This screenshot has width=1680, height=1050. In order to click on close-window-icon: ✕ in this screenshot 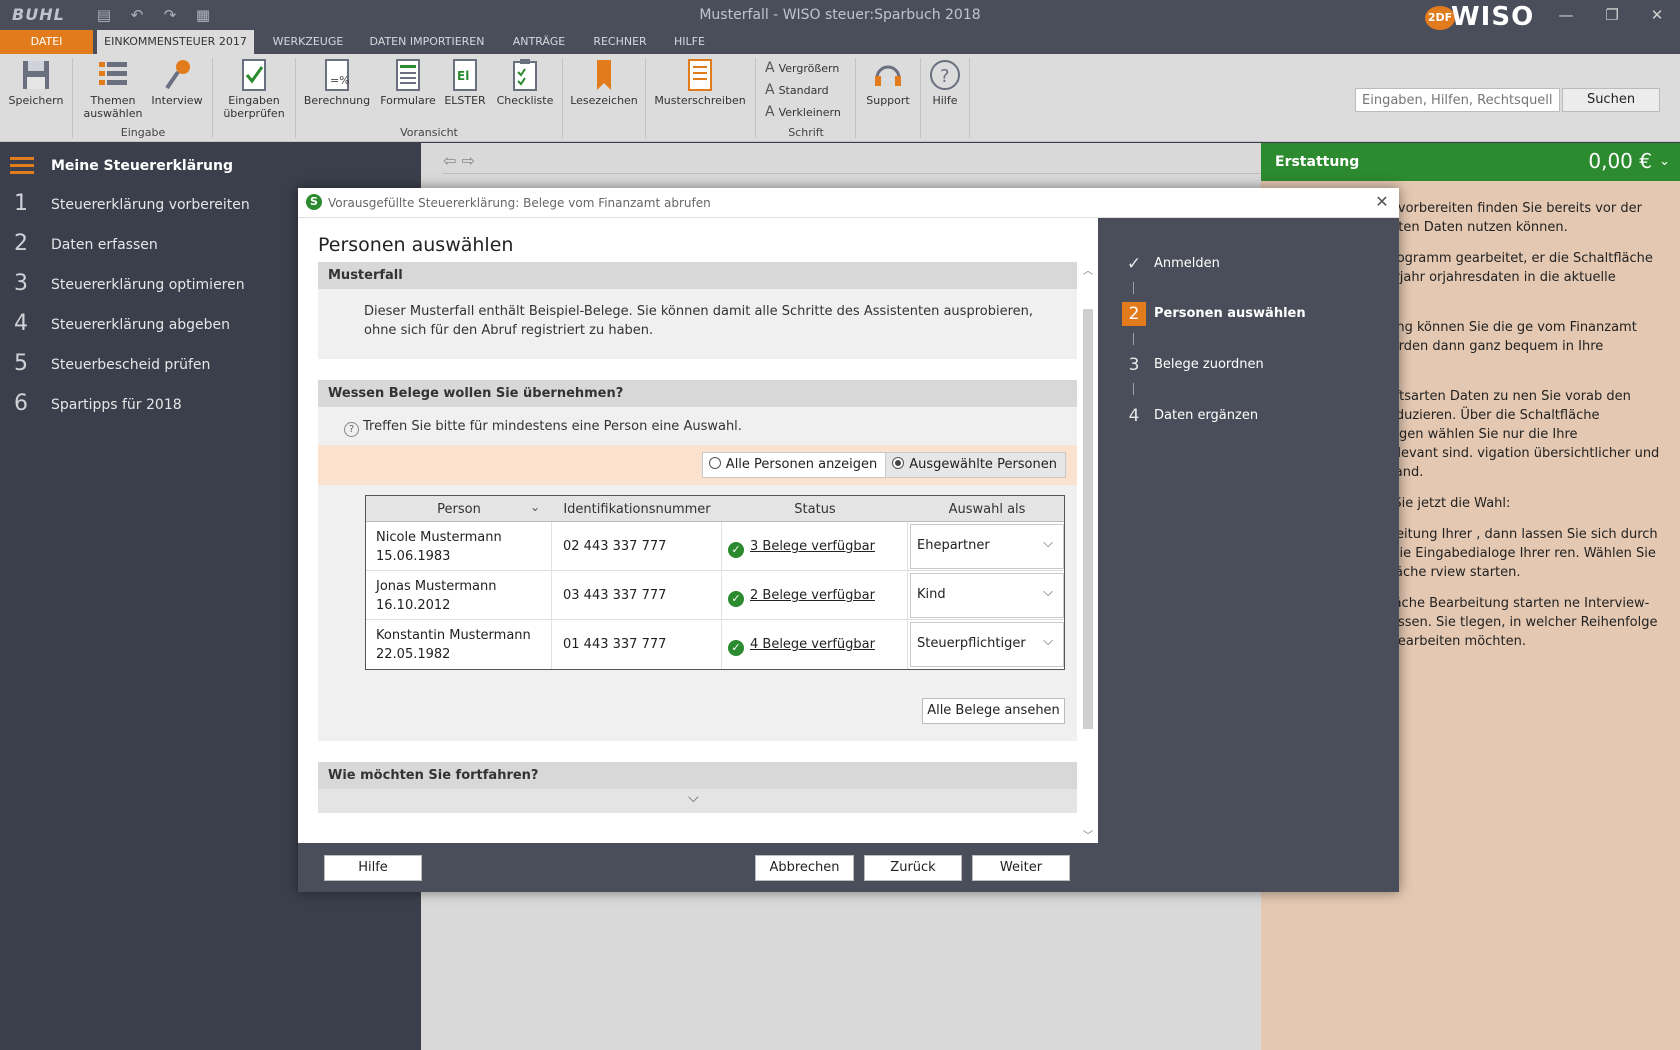, I will do `click(1657, 15)`.